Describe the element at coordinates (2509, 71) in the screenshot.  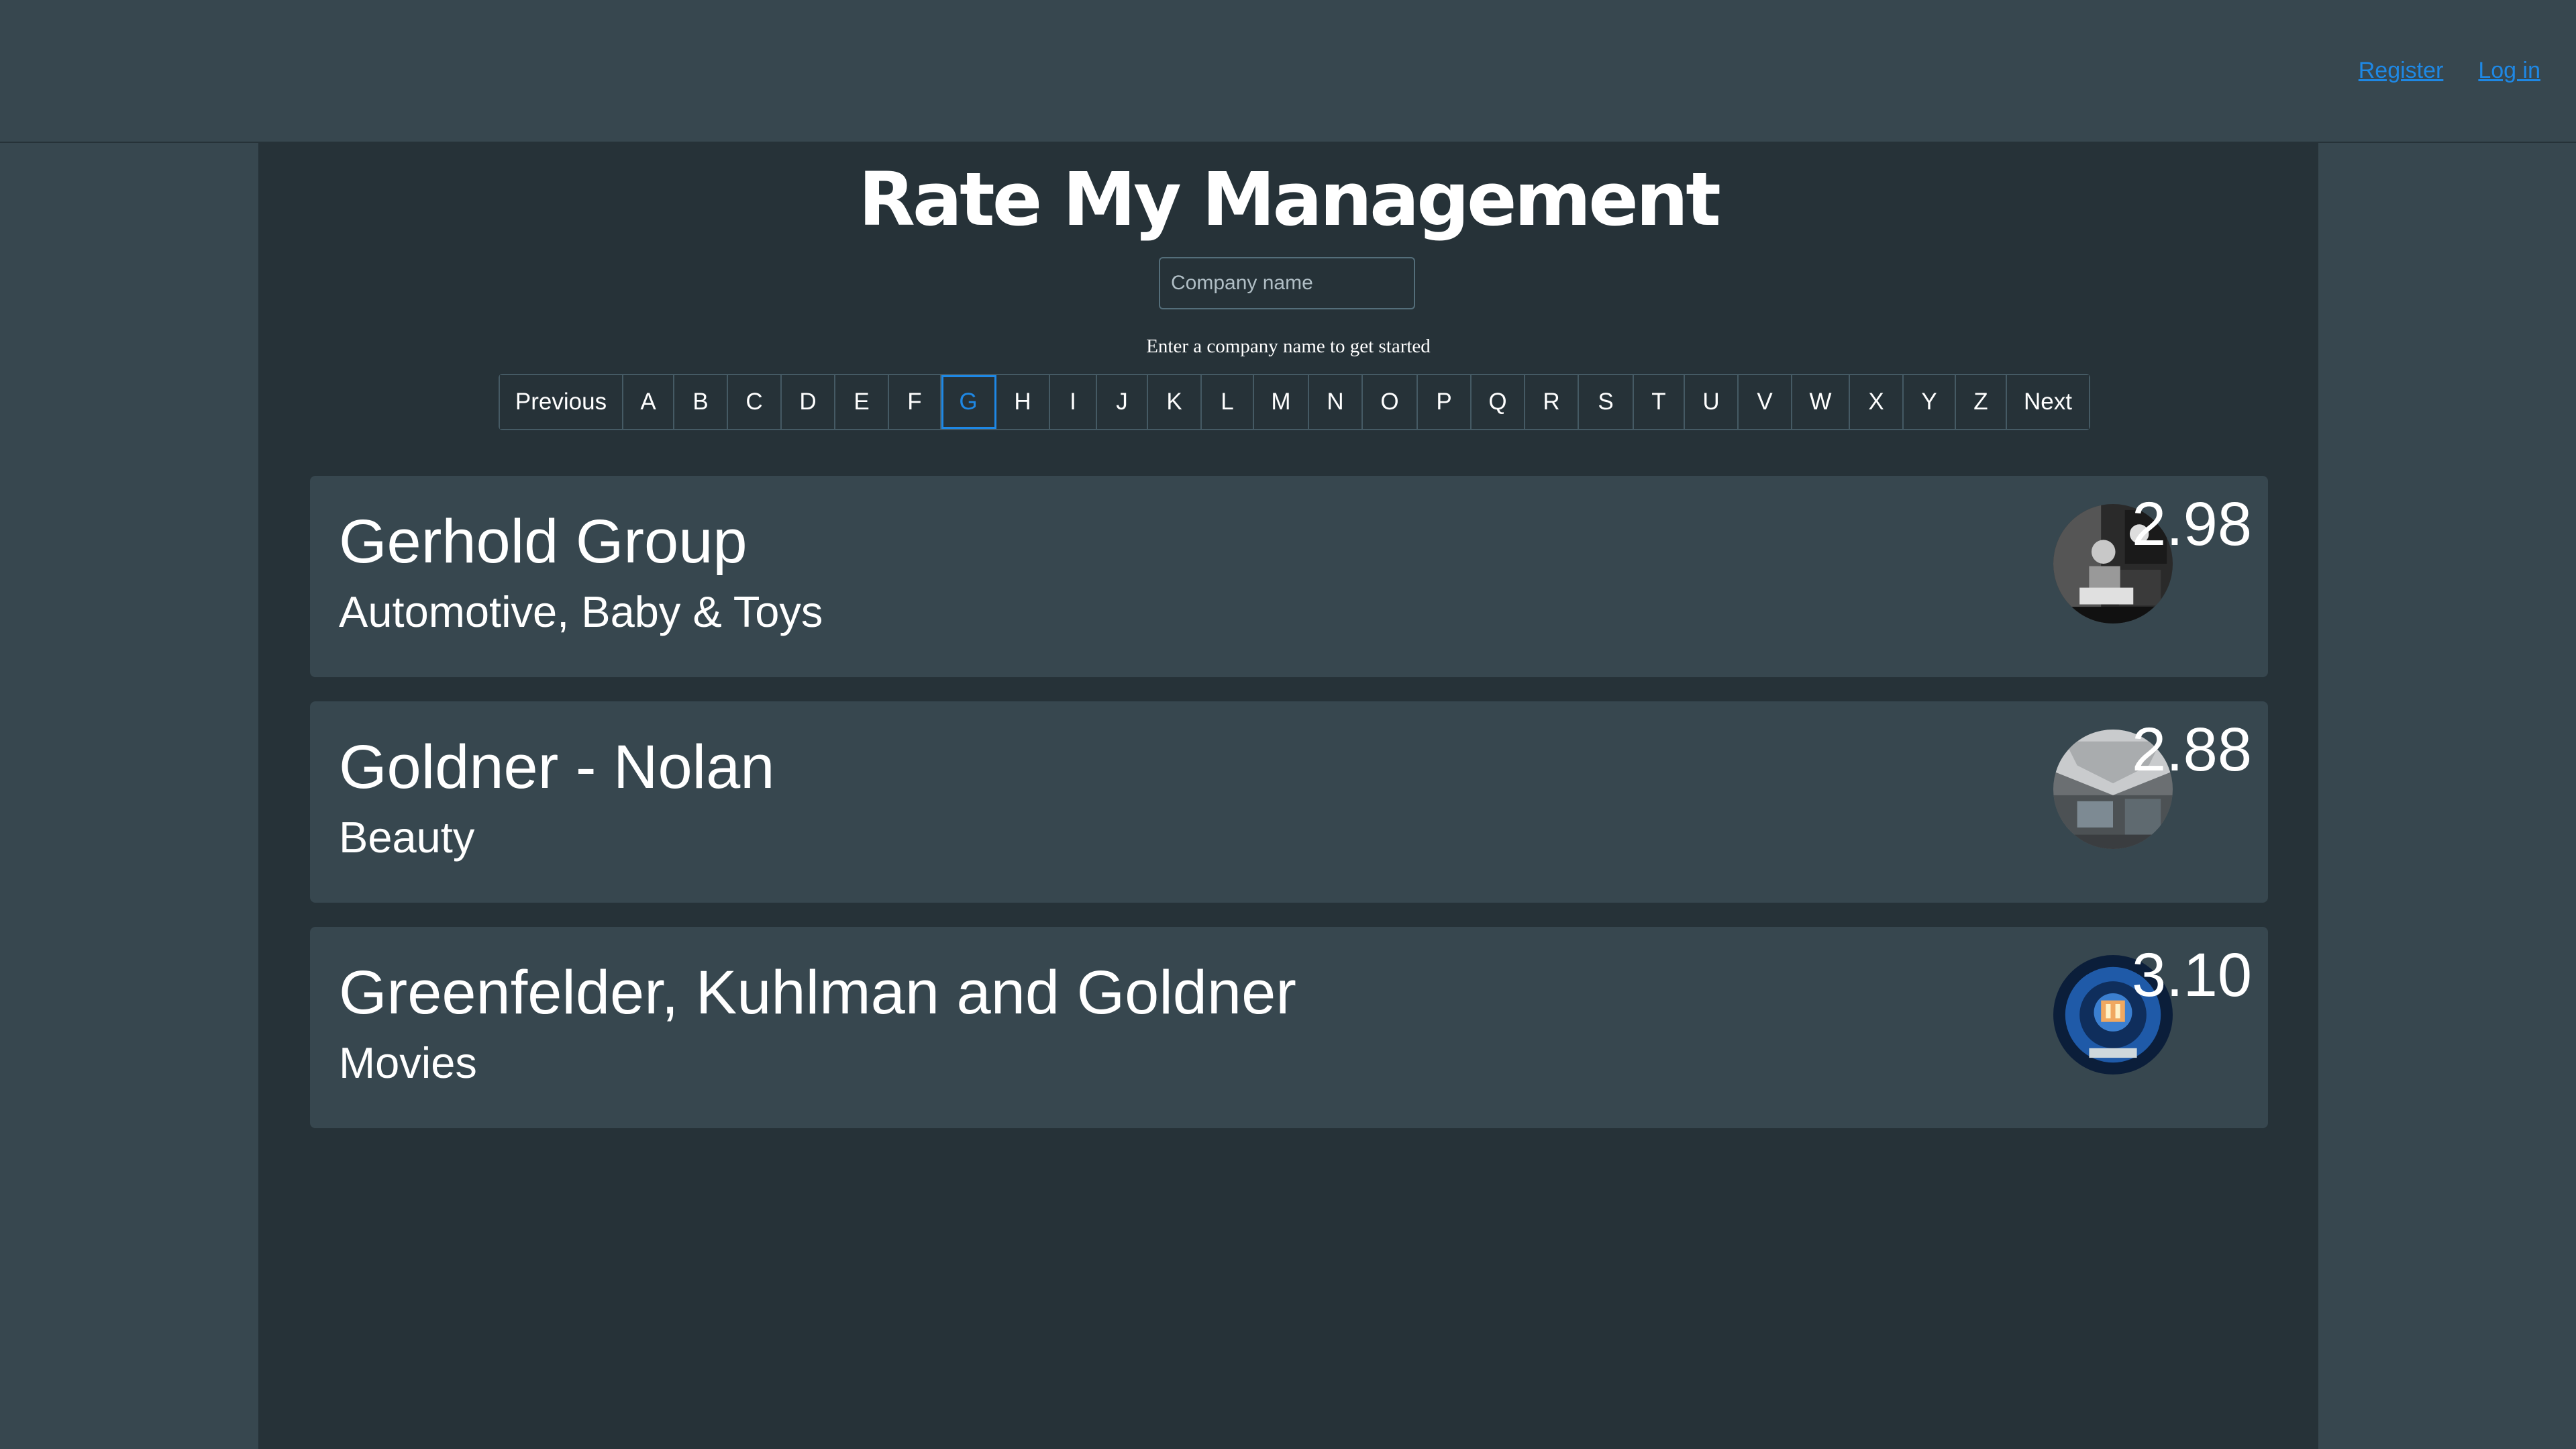
I see `login-link: Log in` at that location.